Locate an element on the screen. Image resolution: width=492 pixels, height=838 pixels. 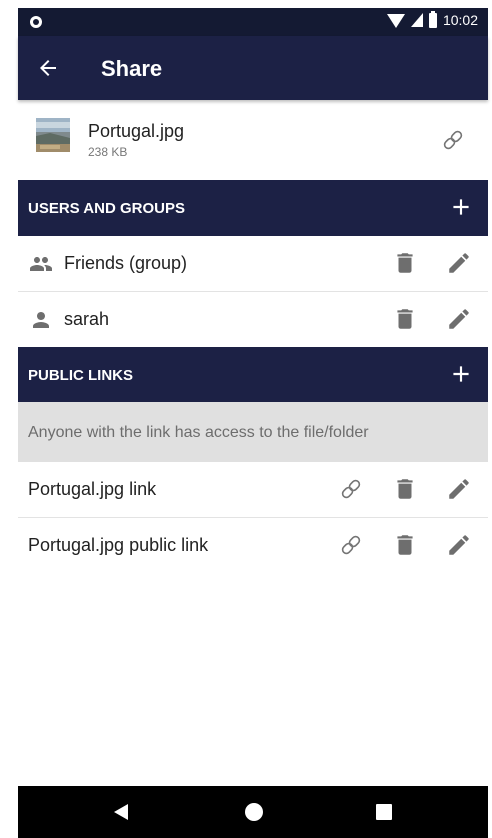
public-link-item: Portugal.jpg link is located at coordinates (253, 490).